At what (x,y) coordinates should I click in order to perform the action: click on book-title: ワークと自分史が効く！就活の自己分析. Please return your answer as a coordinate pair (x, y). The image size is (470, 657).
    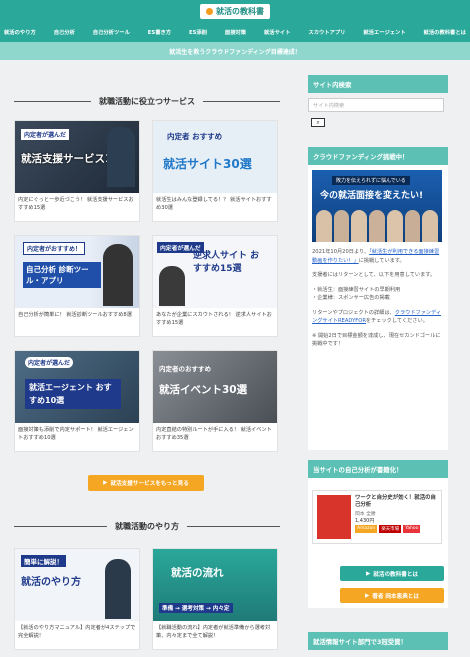
    Looking at the image, I should click on (395, 501).